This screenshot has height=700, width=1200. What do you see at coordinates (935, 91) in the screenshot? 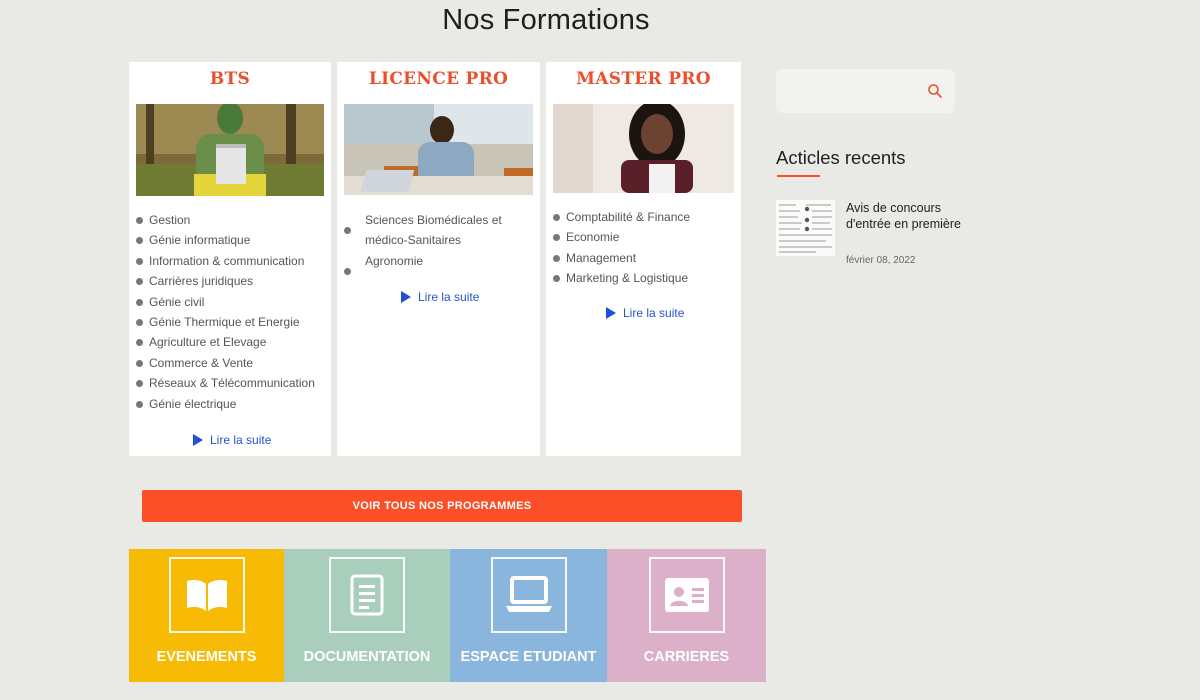
I see `search-icon` at bounding box center [935, 91].